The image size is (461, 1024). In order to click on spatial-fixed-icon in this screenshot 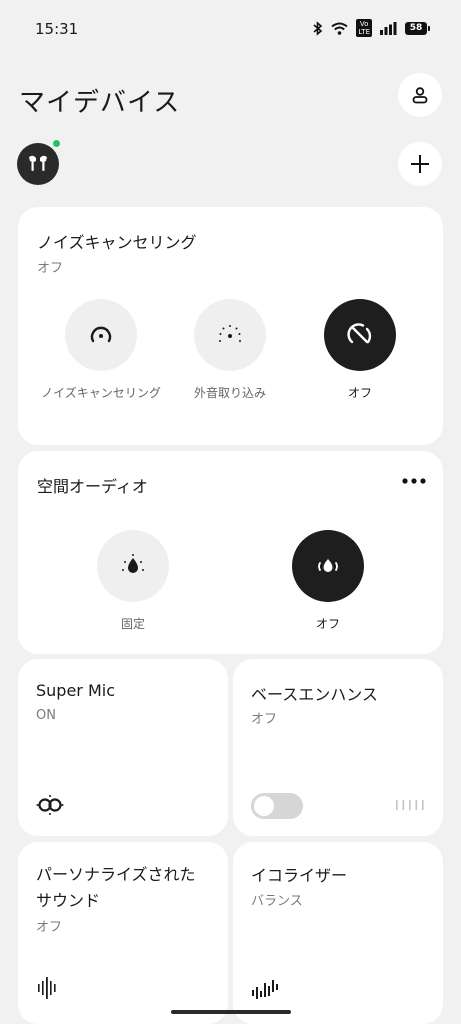, I will do `click(133, 563)`.